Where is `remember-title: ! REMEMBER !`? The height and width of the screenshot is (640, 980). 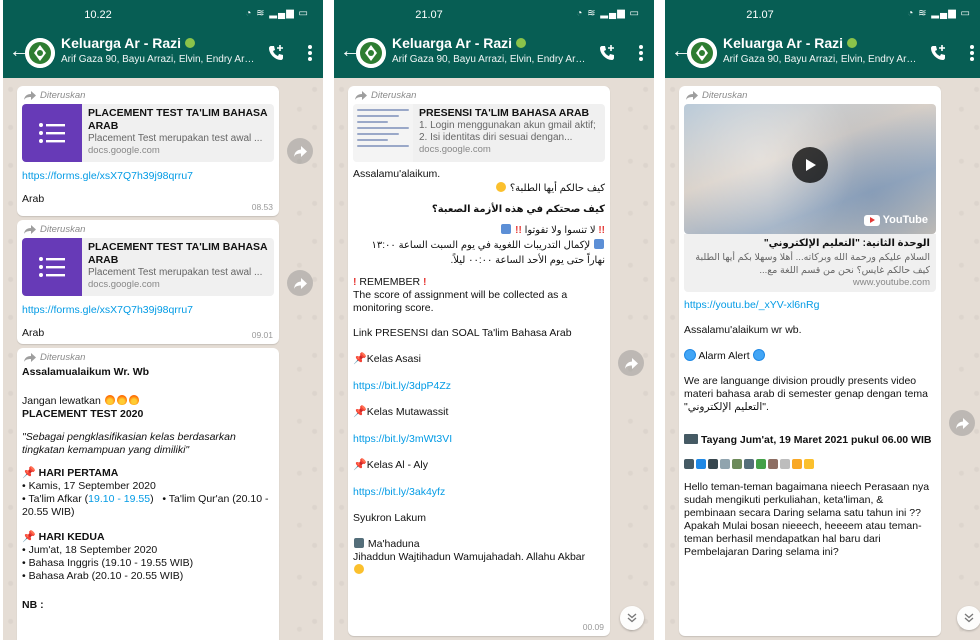 remember-title: ! REMEMBER ! is located at coordinates (390, 282).